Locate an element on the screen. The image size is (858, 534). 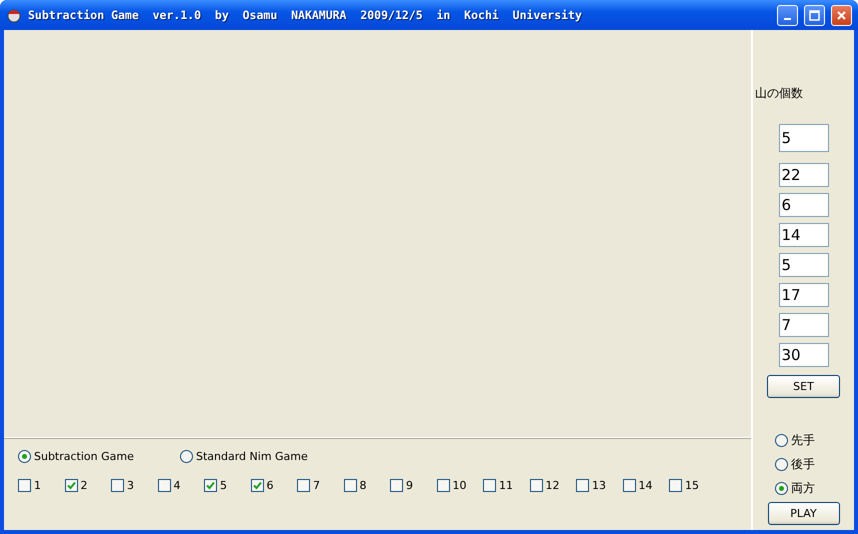
mode-radio: Subtraction Game is located at coordinates (99, 456).